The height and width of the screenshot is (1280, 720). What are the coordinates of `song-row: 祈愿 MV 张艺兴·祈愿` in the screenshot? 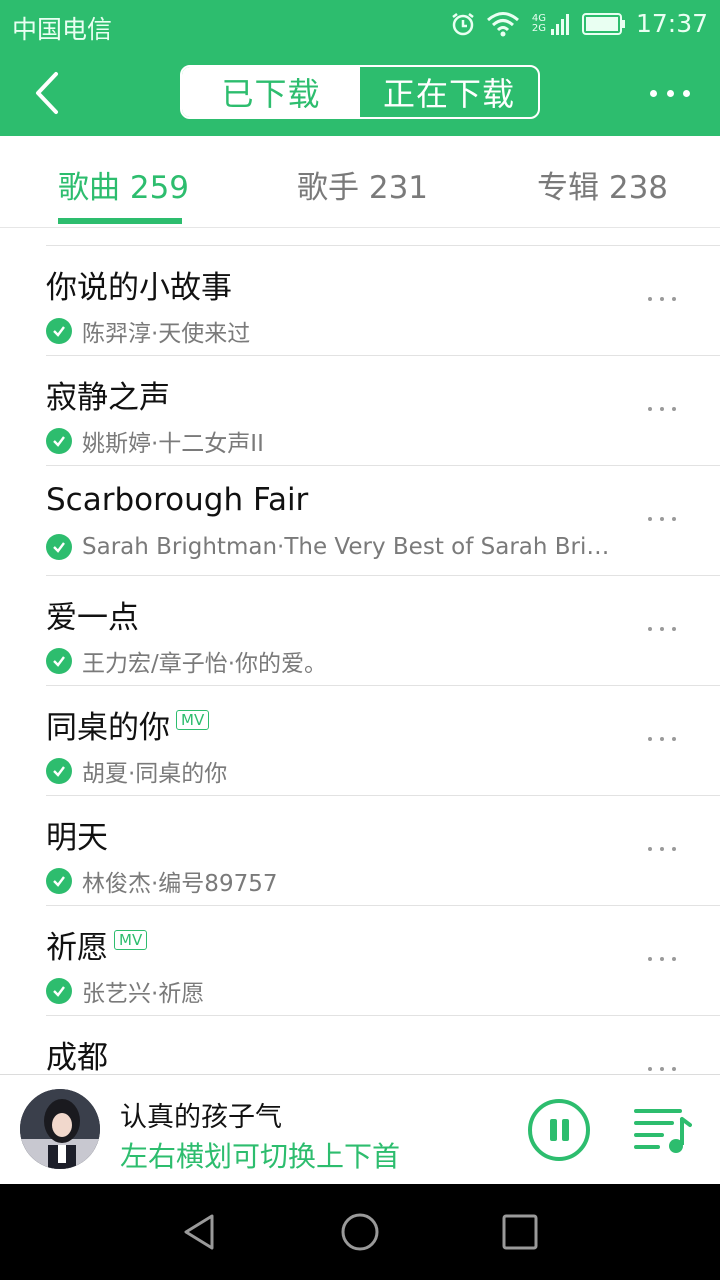 It's located at (383, 960).